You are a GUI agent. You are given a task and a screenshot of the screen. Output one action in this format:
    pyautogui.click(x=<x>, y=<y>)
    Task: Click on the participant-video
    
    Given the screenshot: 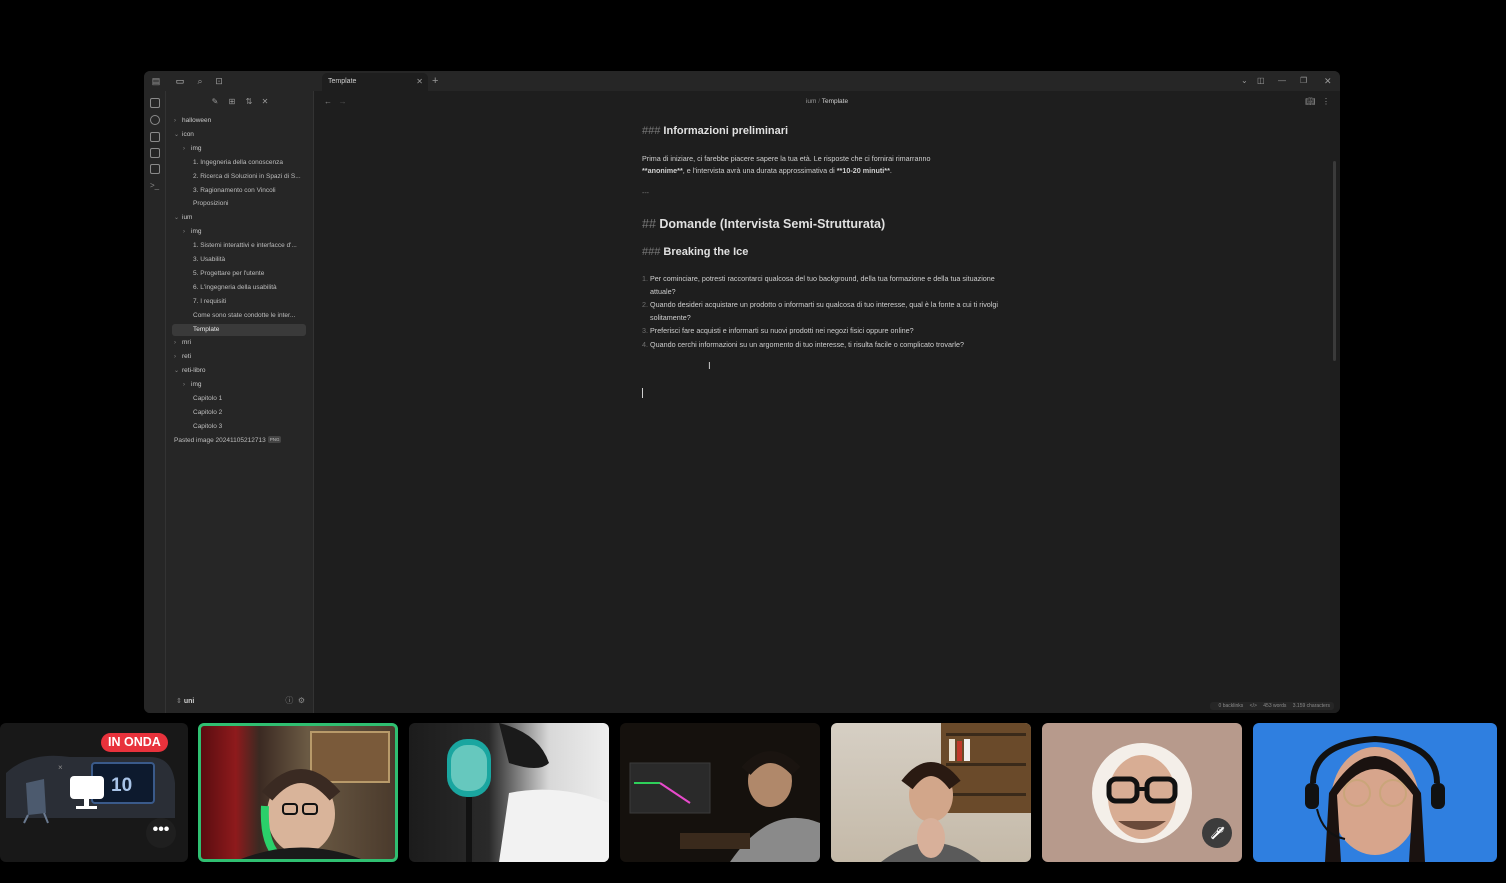 What is the action you would take?
    pyautogui.click(x=724, y=806)
    